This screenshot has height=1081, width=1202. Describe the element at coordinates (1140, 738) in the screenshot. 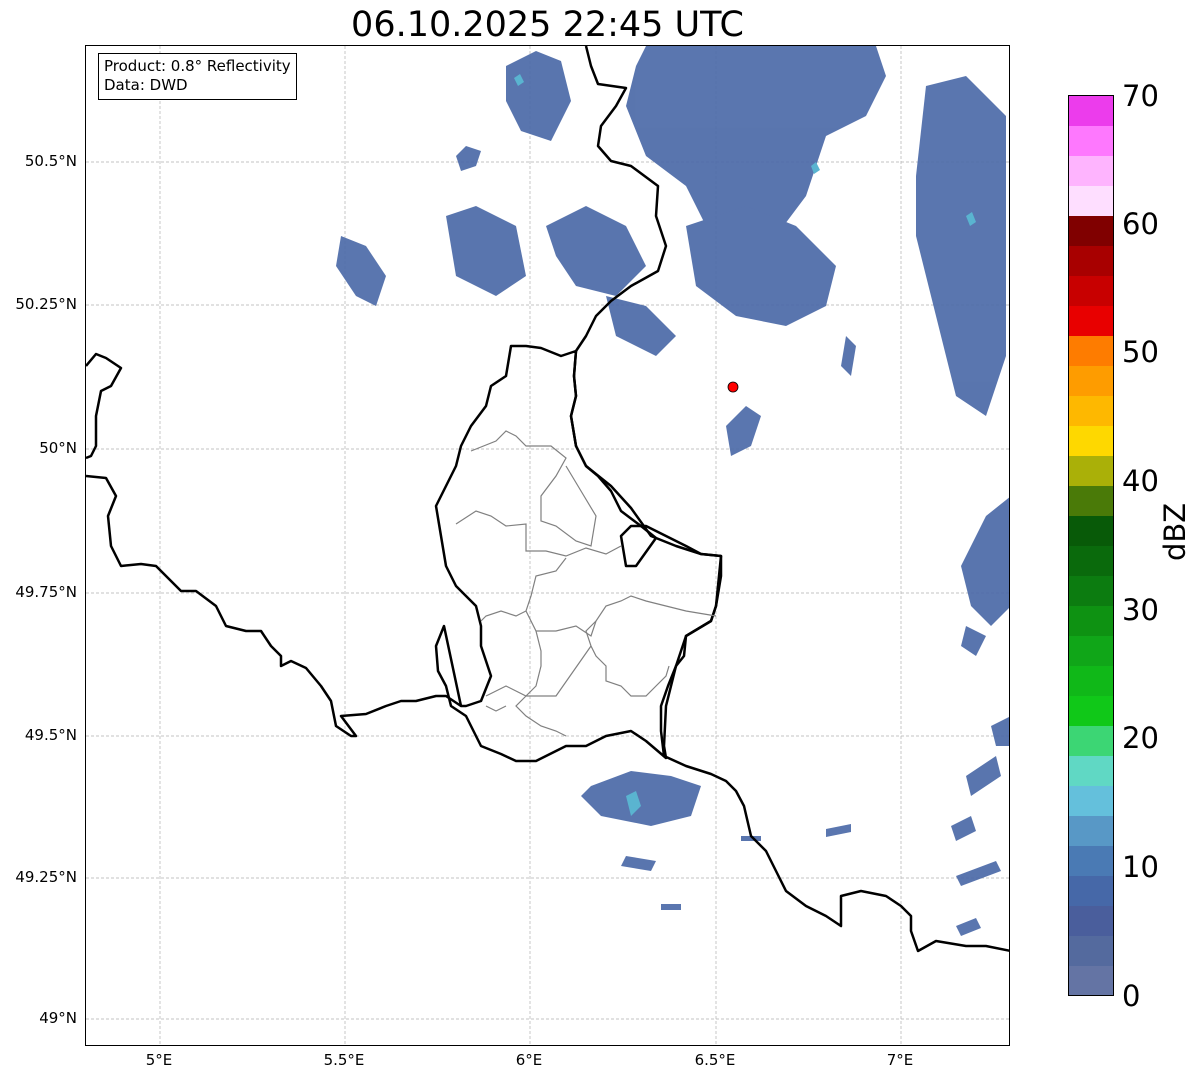

I see `colorbar-tick-label: 20` at that location.